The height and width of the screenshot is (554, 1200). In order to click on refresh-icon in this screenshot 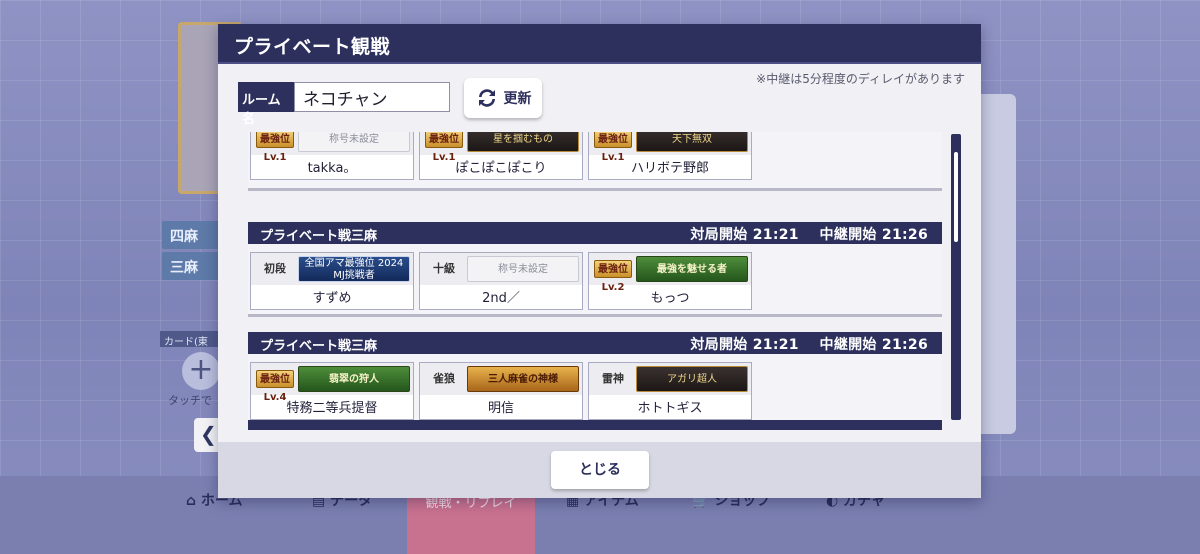, I will do `click(486, 98)`.